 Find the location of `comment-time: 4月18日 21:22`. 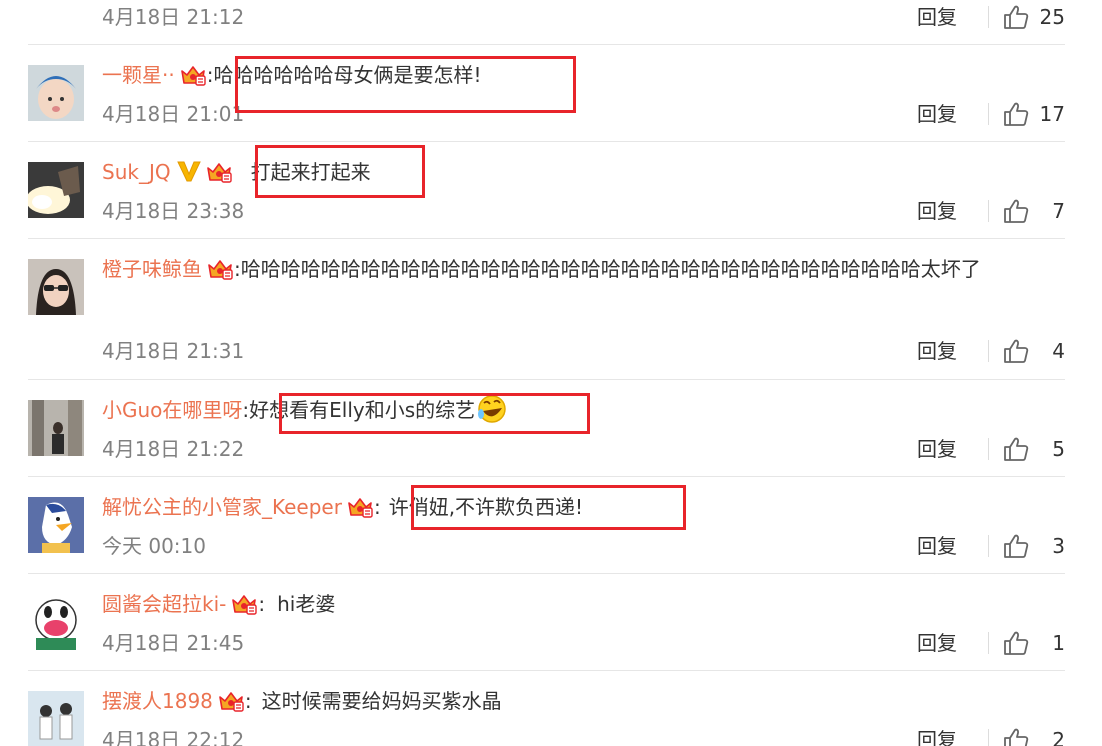

comment-time: 4月18日 21:22 is located at coordinates (173, 449).